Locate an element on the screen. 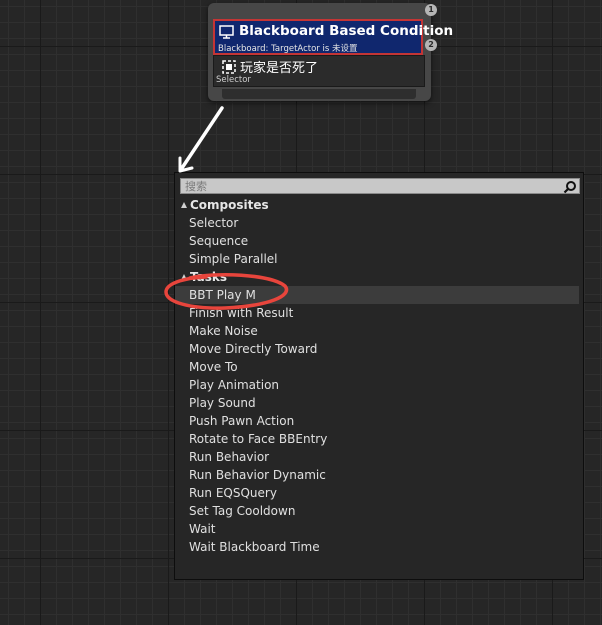  menu-item-push-pawn-action: Push Pawn Action is located at coordinates (377, 421).